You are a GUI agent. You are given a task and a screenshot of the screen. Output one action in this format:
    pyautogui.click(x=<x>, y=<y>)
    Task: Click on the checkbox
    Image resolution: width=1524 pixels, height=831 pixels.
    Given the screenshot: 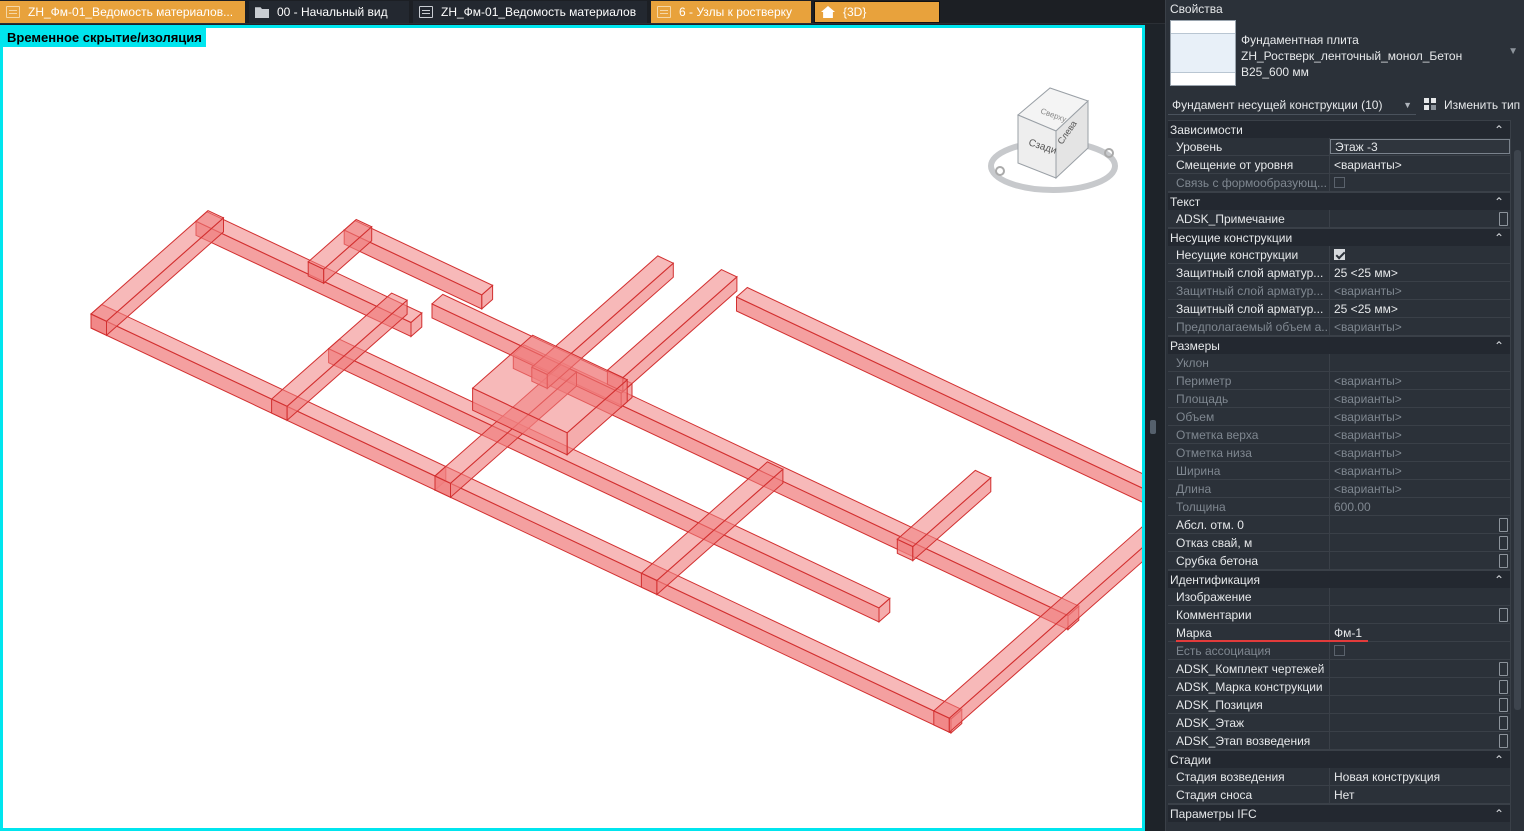 What is the action you would take?
    pyautogui.click(x=1339, y=254)
    